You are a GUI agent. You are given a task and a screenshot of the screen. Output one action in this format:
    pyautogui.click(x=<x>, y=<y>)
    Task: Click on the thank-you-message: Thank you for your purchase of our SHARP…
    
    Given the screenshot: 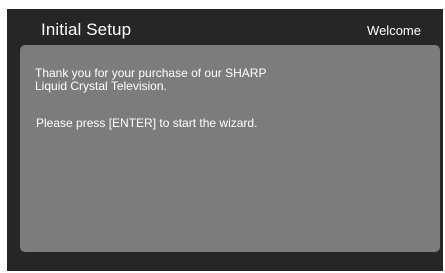 What is the action you would take?
    pyautogui.click(x=151, y=79)
    